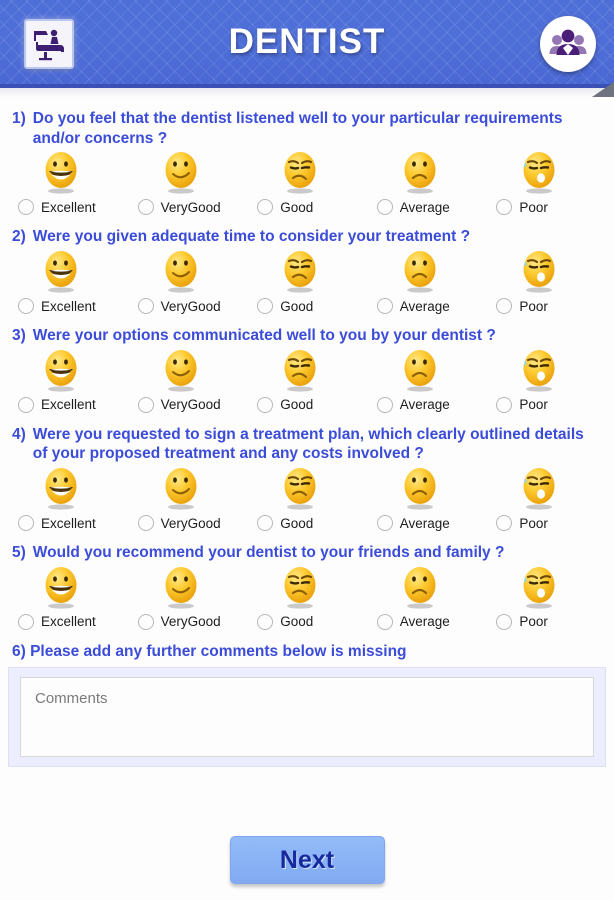 This screenshot has width=614, height=900. What do you see at coordinates (307, 860) in the screenshot?
I see `next-button: Next` at bounding box center [307, 860].